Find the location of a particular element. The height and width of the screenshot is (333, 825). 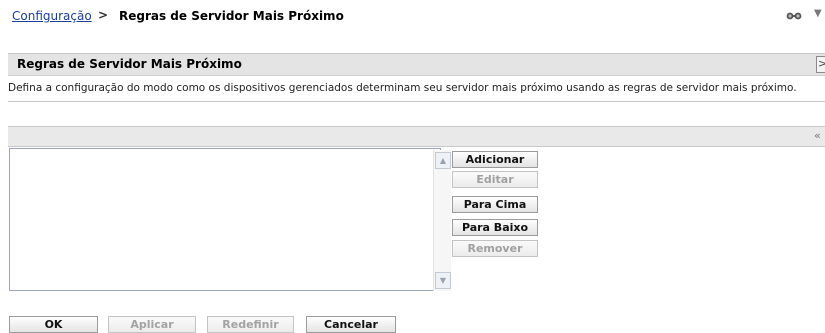

rules-panel-header: « is located at coordinates (416, 136).